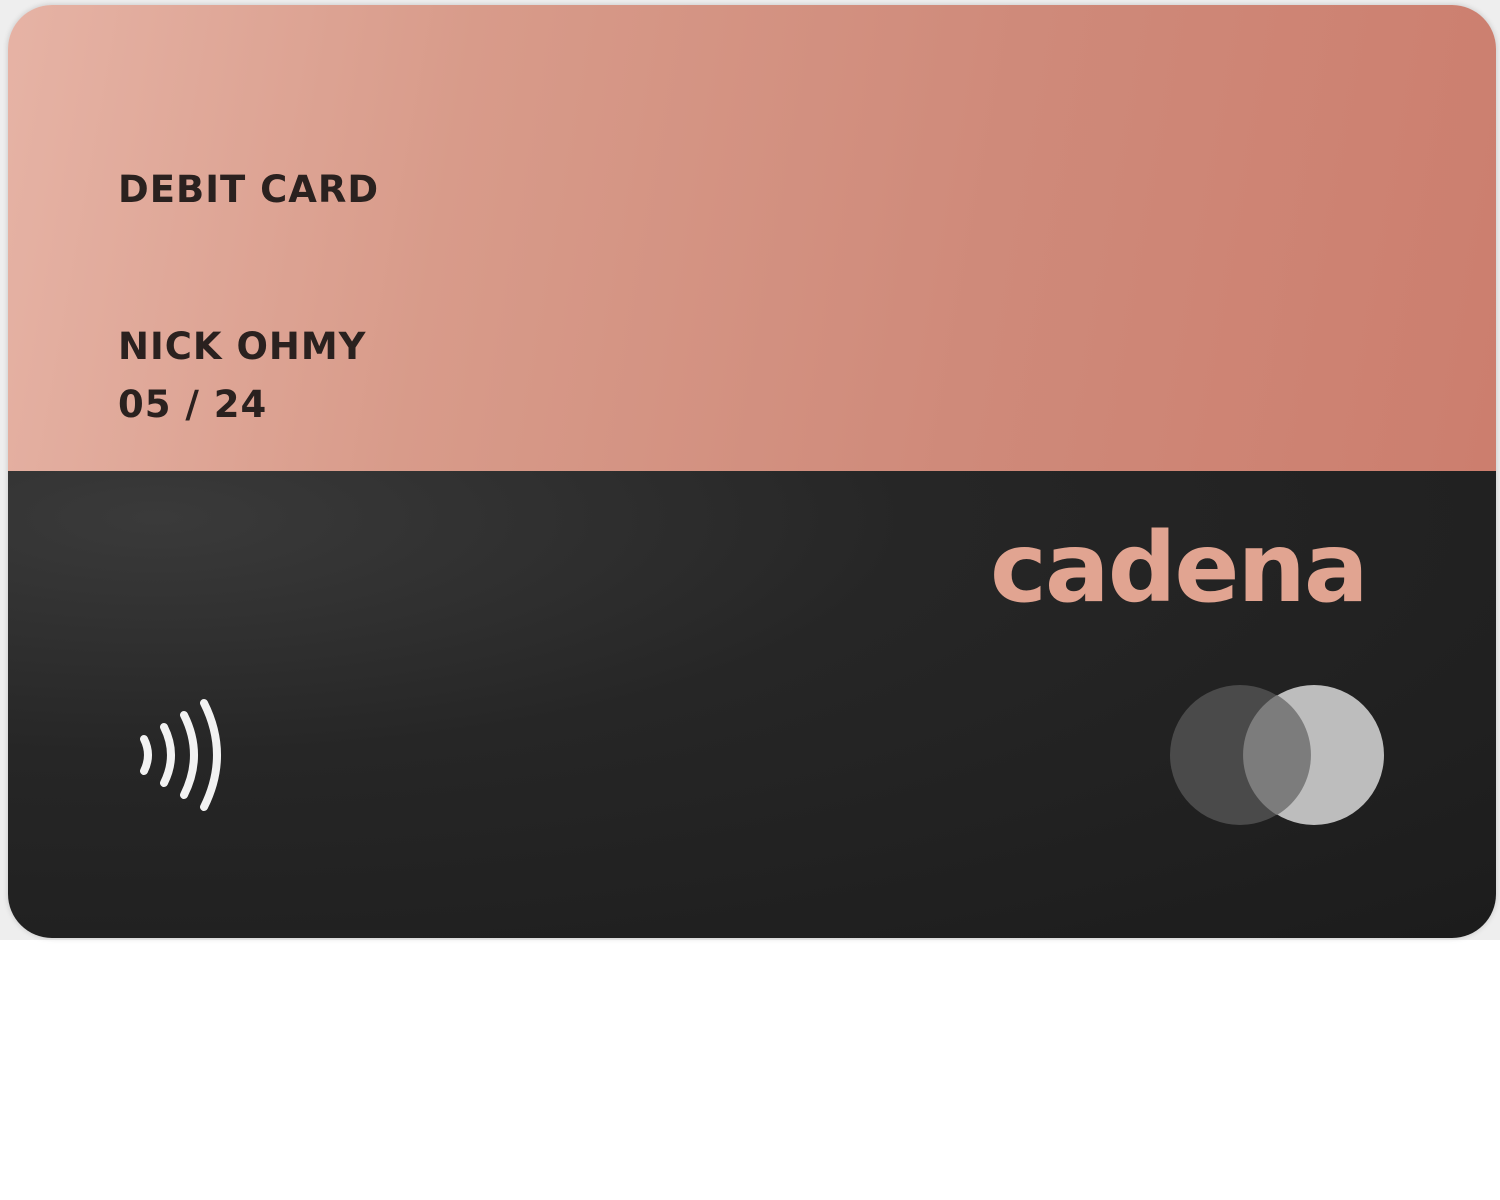 The width and height of the screenshot is (1500, 1200). I want to click on card-network-logo, so click(1277, 755).